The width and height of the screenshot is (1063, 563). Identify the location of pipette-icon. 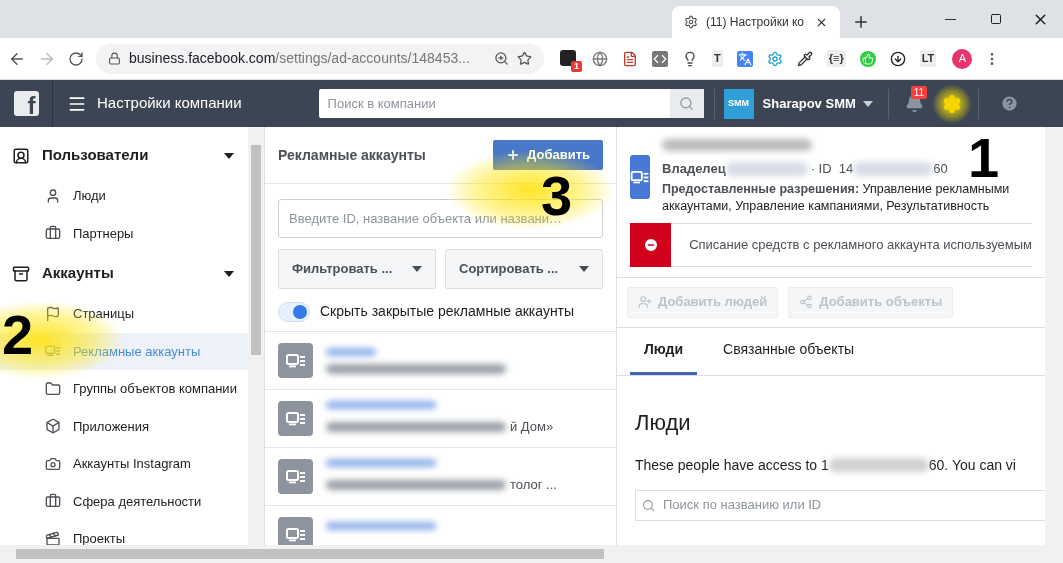
(804, 58).